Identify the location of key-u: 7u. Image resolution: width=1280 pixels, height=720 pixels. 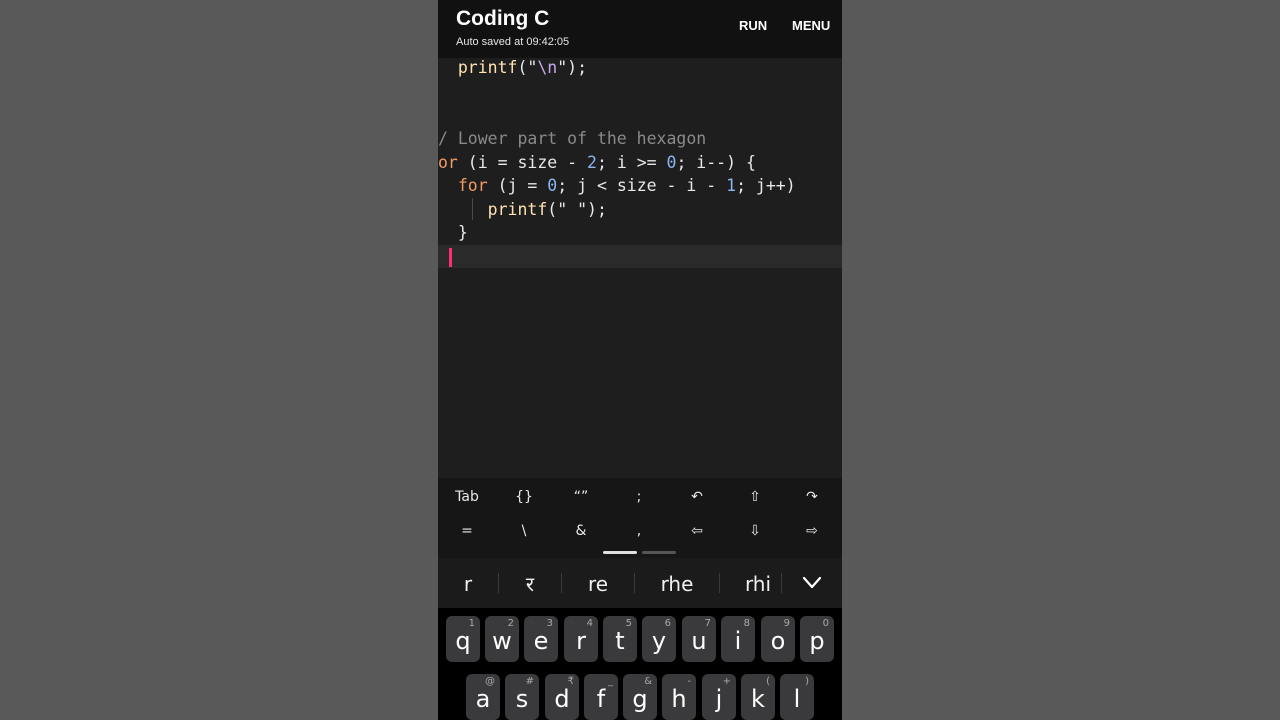
(699, 639).